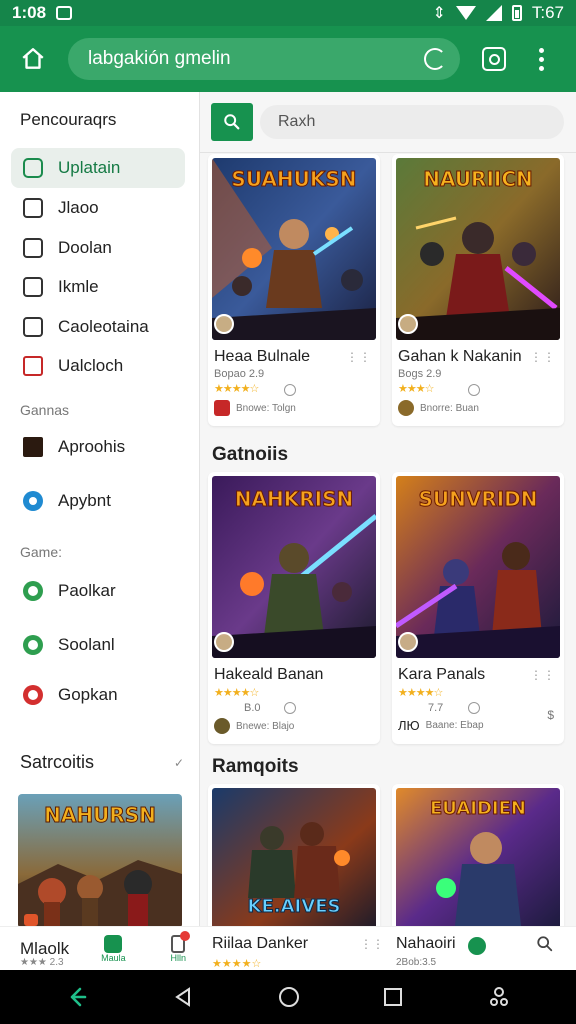 The width and height of the screenshot is (576, 1024). What do you see at coordinates (98, 168) in the screenshot?
I see `sidebar-item-uplatain: Uplatain` at bounding box center [98, 168].